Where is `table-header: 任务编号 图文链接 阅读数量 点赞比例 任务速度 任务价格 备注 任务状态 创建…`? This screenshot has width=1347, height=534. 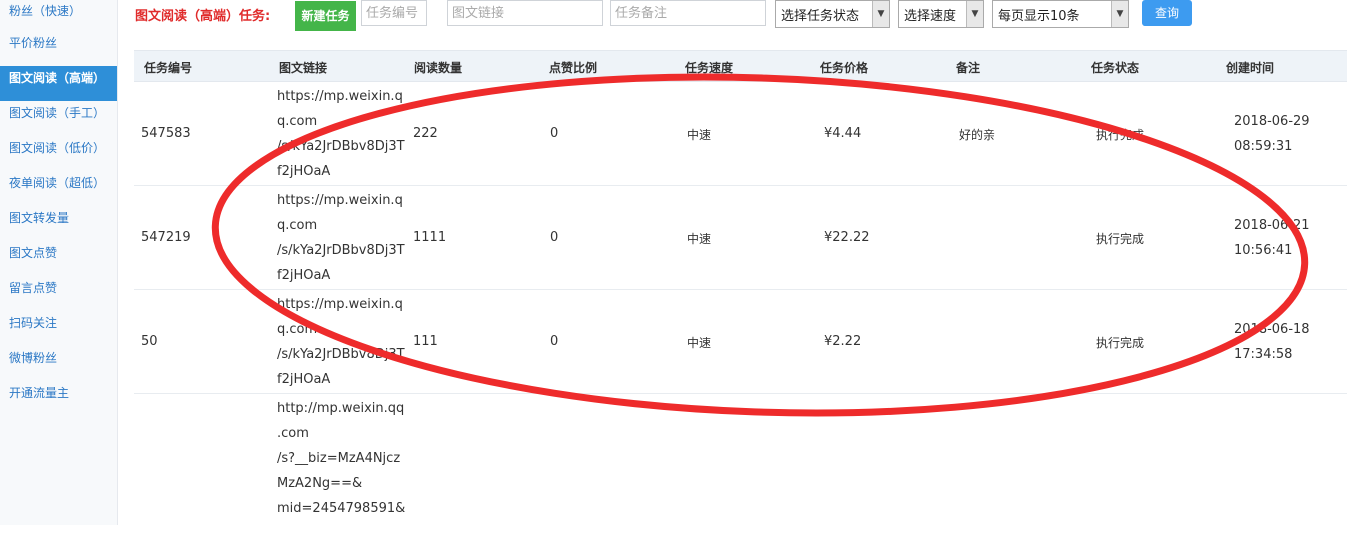 table-header: 任务编号 图文链接 阅读数量 点赞比例 任务速度 任务价格 备注 任务状态 创建… is located at coordinates (740, 66).